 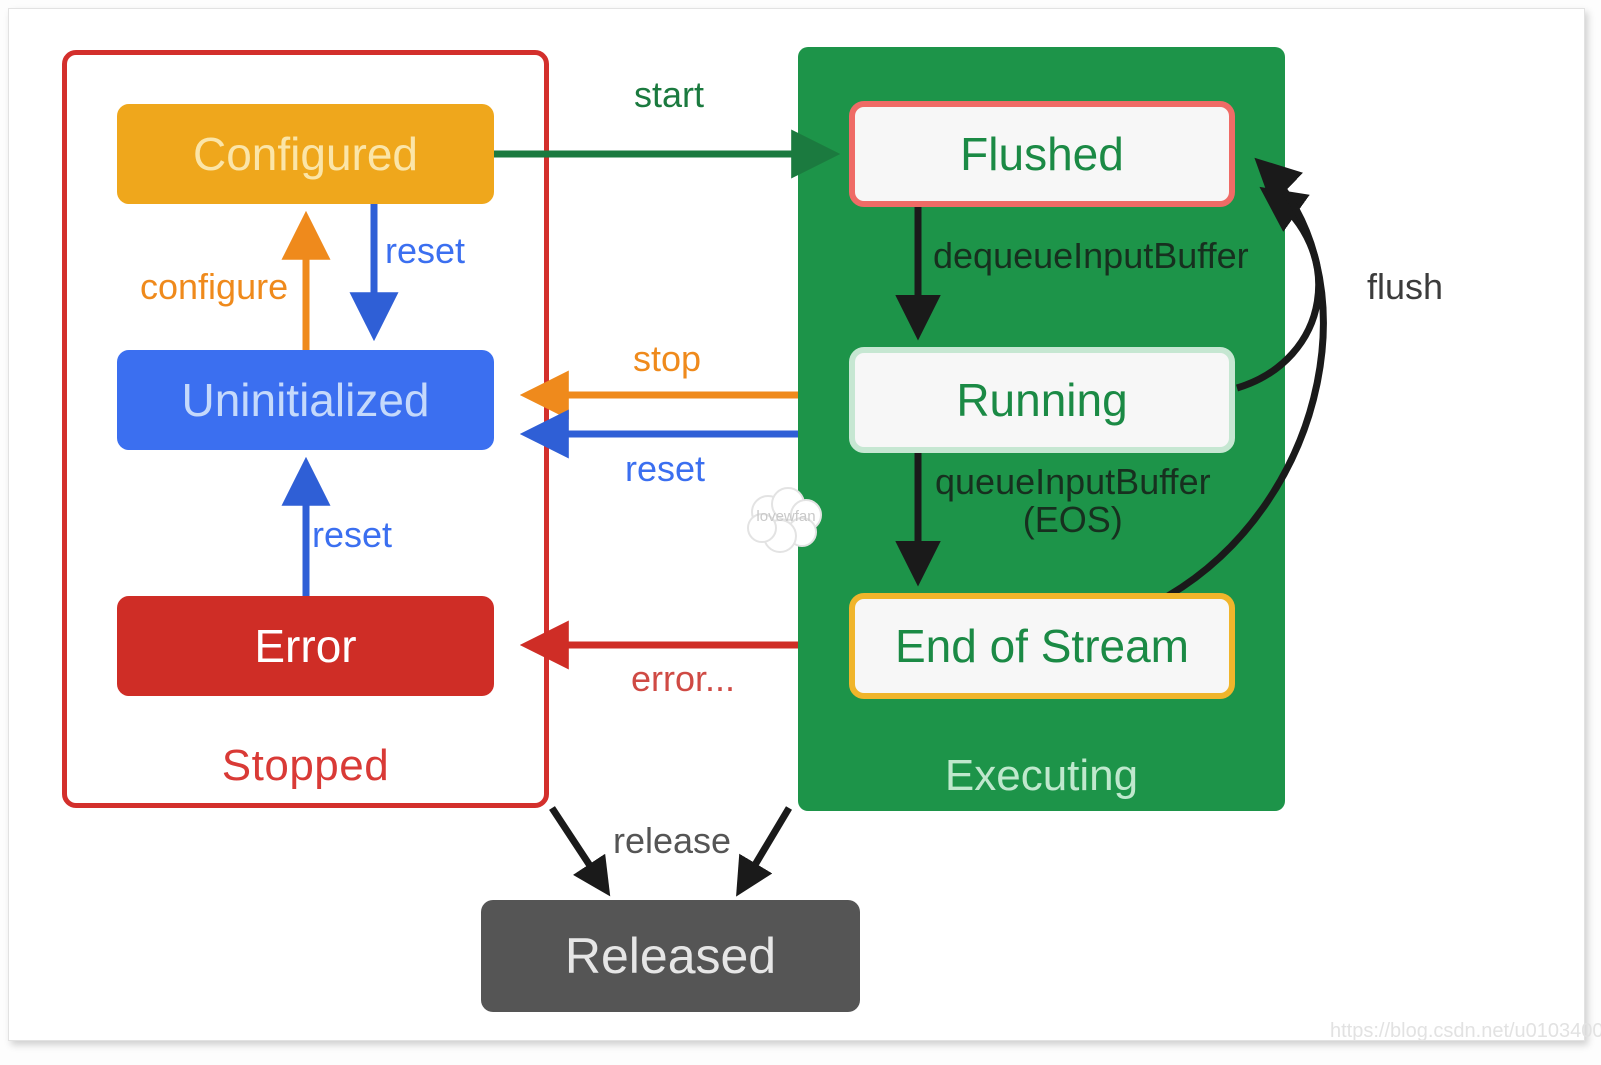 I want to click on node-running: Running, so click(x=1042, y=400).